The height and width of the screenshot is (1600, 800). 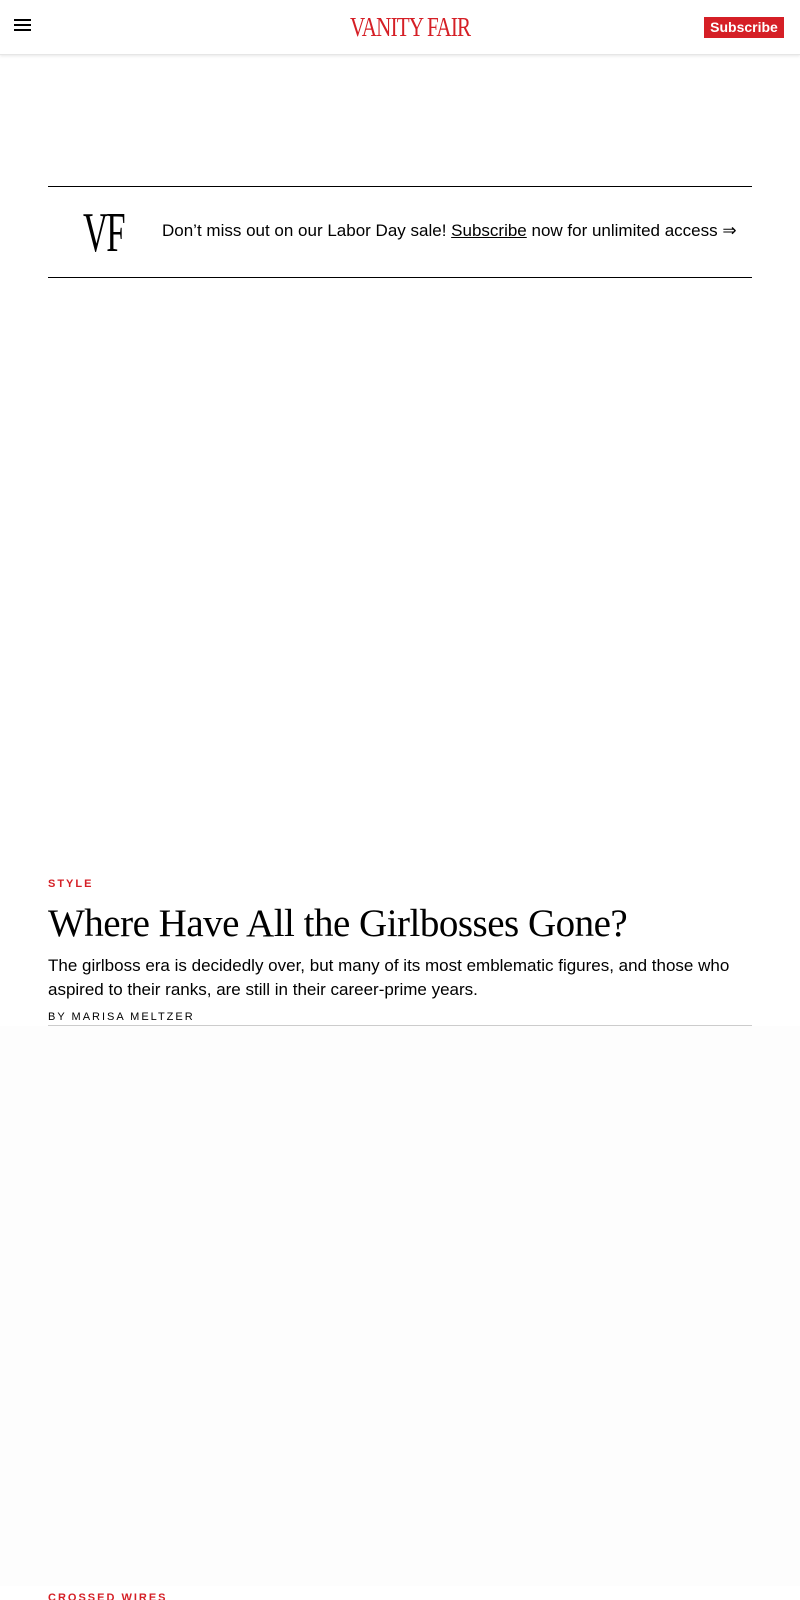 What do you see at coordinates (104, 233) in the screenshot?
I see `vf-monogram-logo: VF` at bounding box center [104, 233].